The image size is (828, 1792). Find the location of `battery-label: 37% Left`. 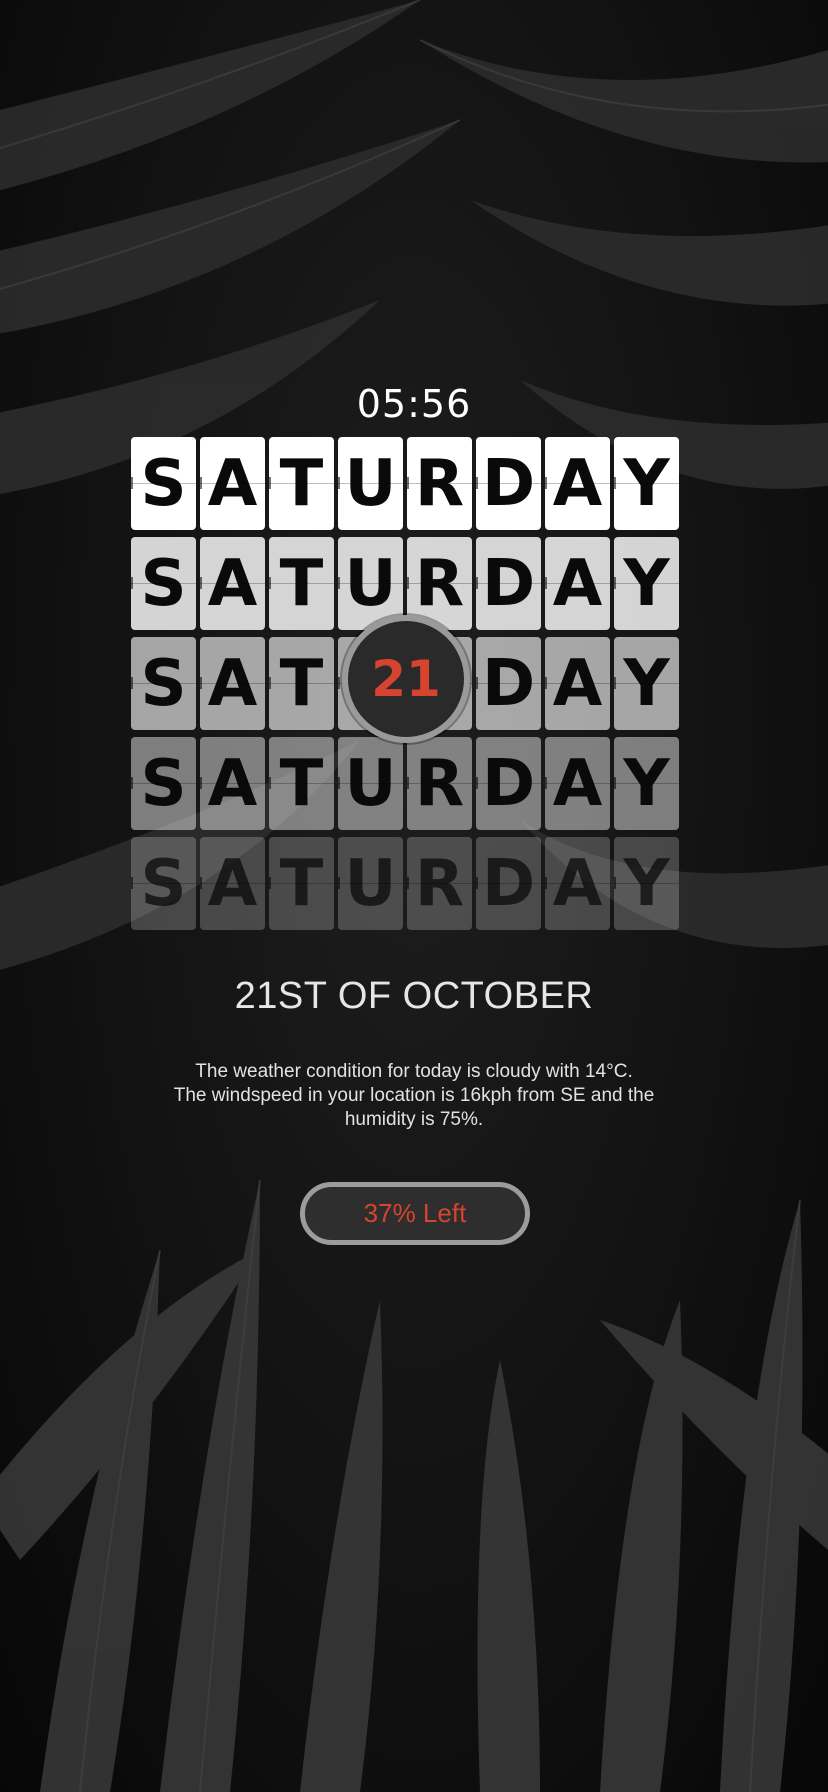

battery-label: 37% Left is located at coordinates (415, 1213).